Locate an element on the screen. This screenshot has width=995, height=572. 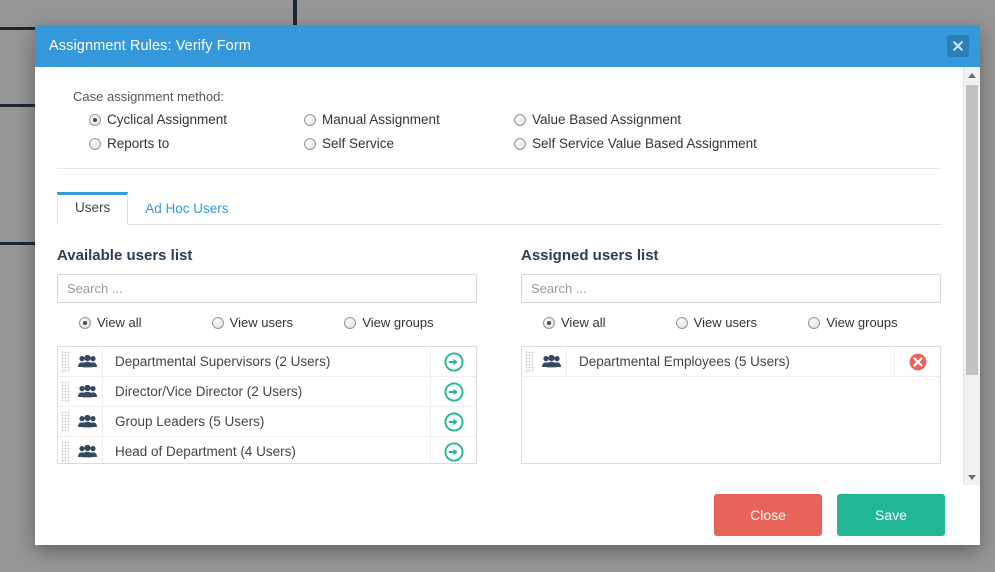
modal-scrollbar is located at coordinates (971, 276).